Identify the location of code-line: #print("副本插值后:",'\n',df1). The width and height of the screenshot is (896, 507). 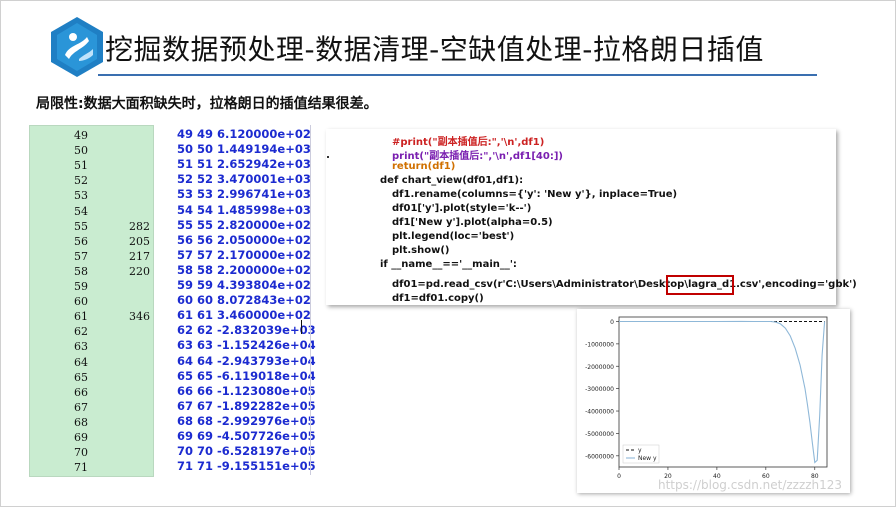
(468, 142).